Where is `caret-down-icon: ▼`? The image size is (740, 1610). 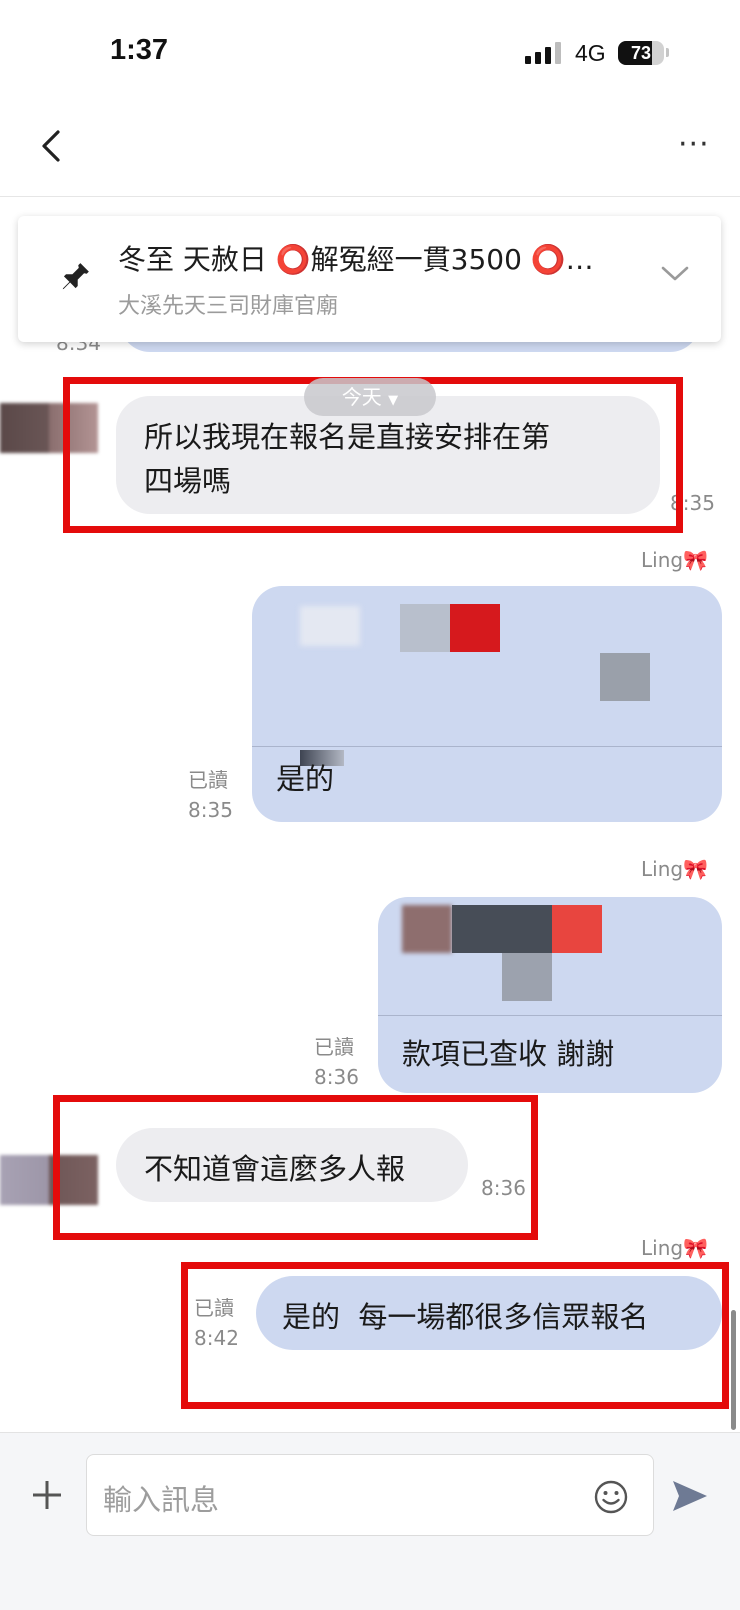
caret-down-icon: ▼ is located at coordinates (393, 400).